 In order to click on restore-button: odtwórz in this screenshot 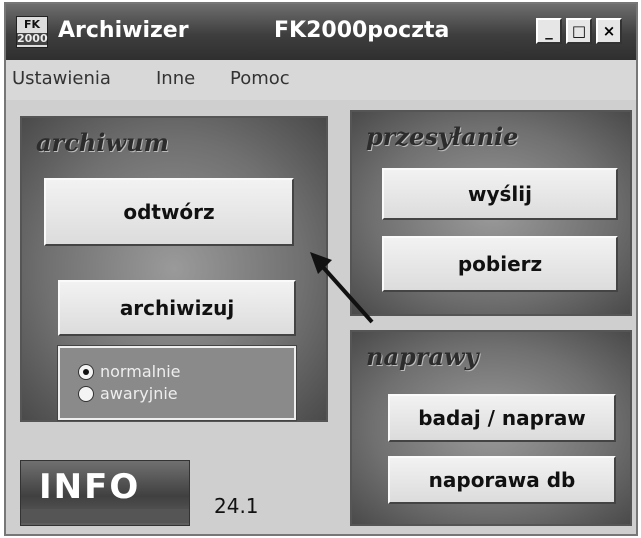, I will do `click(169, 212)`.